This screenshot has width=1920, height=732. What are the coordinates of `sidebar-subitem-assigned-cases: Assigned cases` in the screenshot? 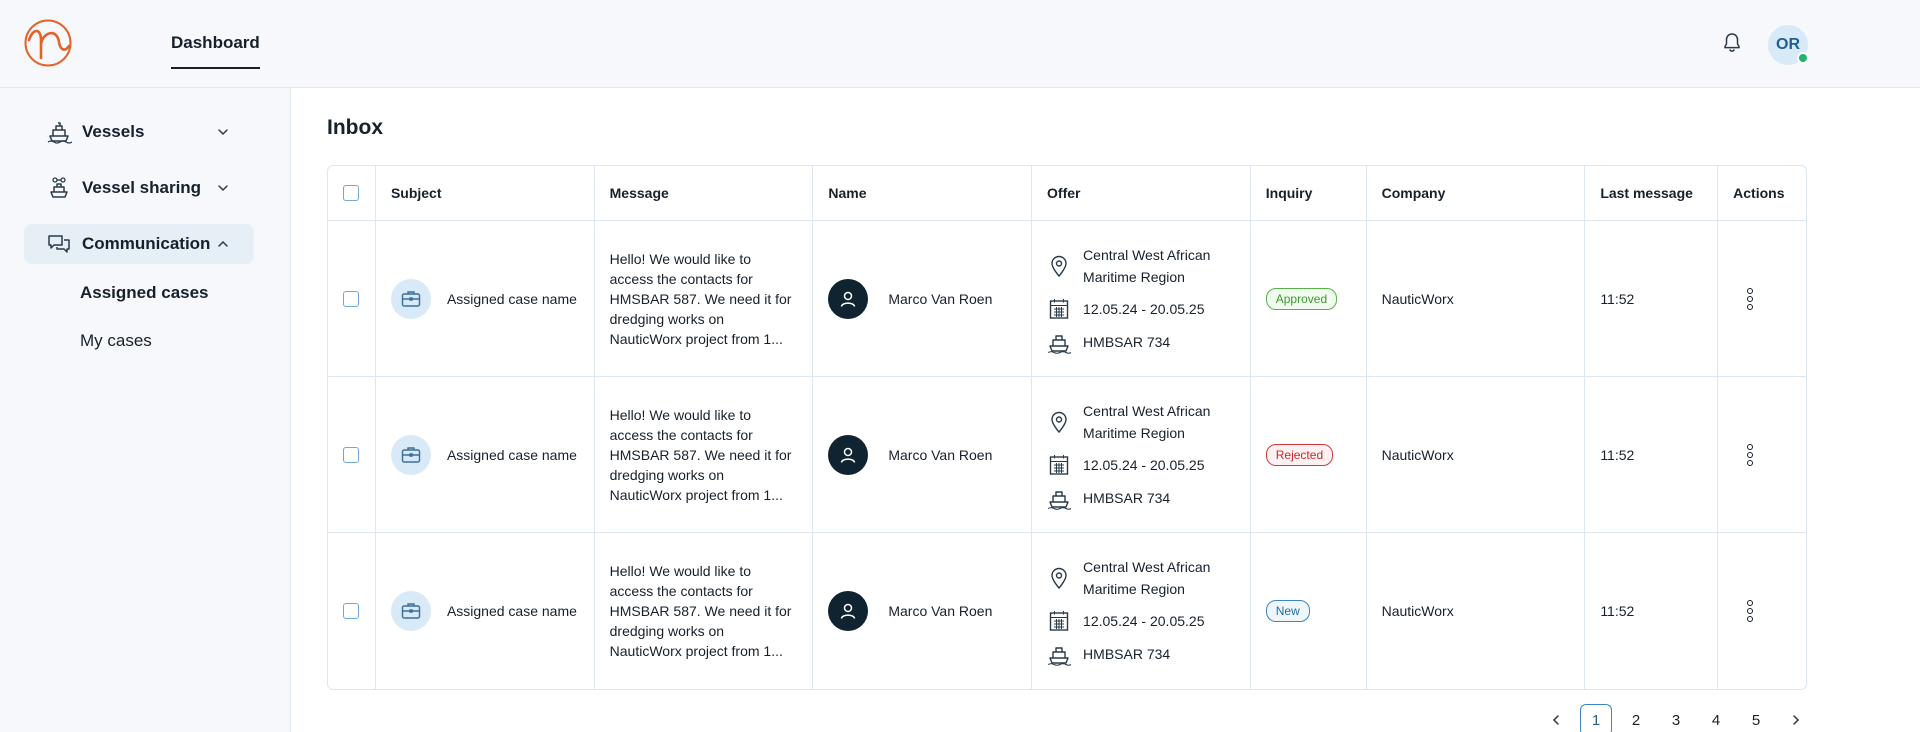 It's located at (144, 293).